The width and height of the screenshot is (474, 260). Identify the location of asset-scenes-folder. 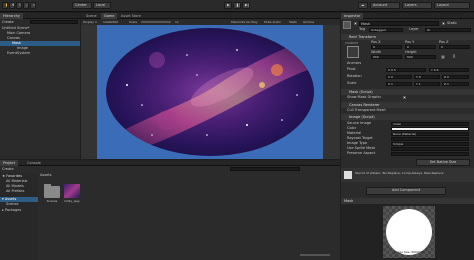
(52, 191).